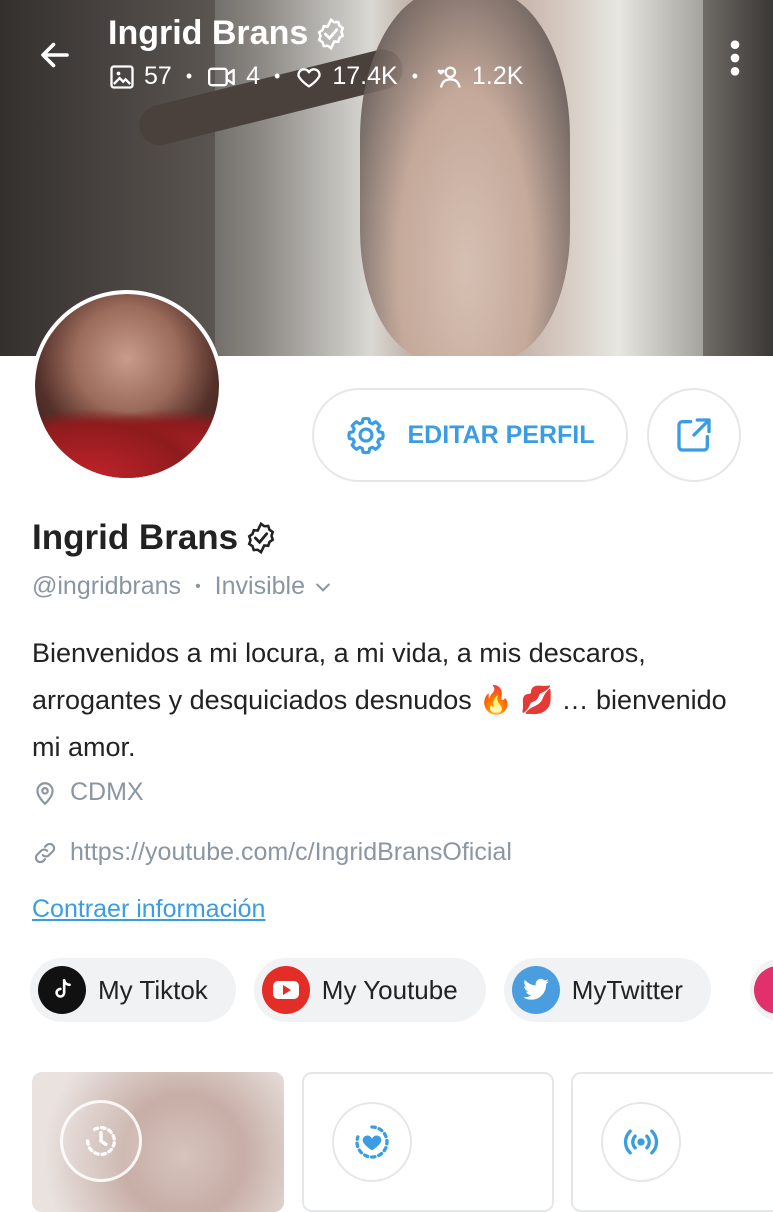 The height and width of the screenshot is (1212, 773). I want to click on heart-icon, so click(309, 77).